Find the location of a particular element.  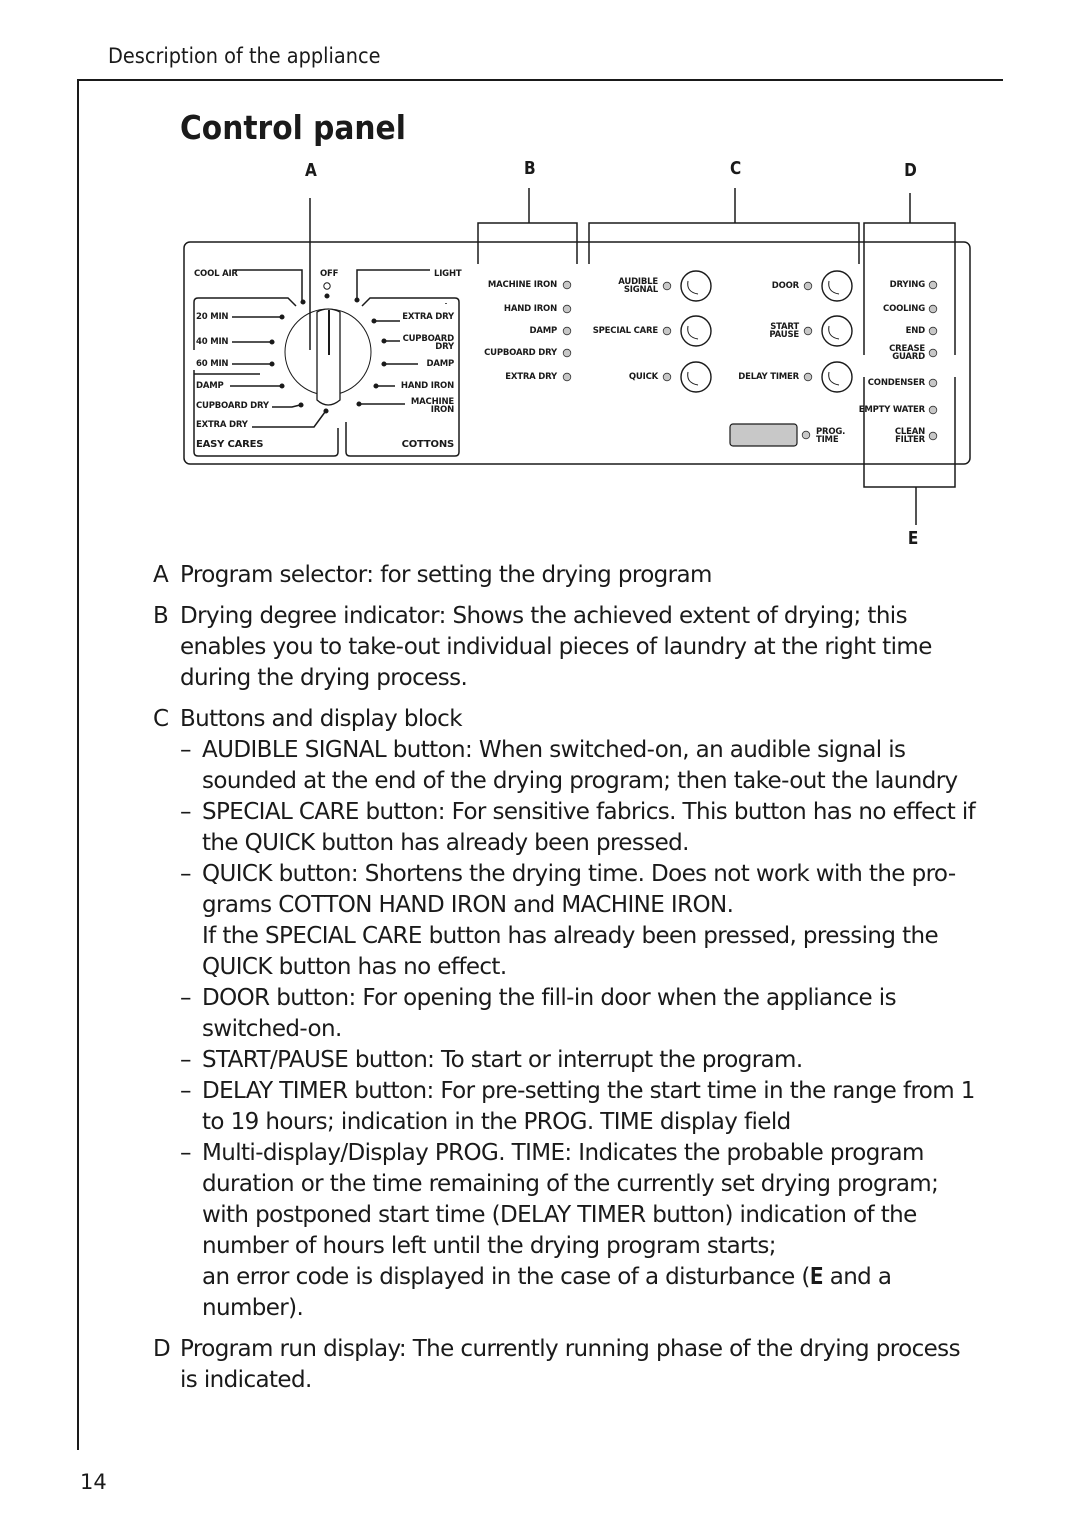

warning-condenser: CONDENSER is located at coordinates (896, 383).